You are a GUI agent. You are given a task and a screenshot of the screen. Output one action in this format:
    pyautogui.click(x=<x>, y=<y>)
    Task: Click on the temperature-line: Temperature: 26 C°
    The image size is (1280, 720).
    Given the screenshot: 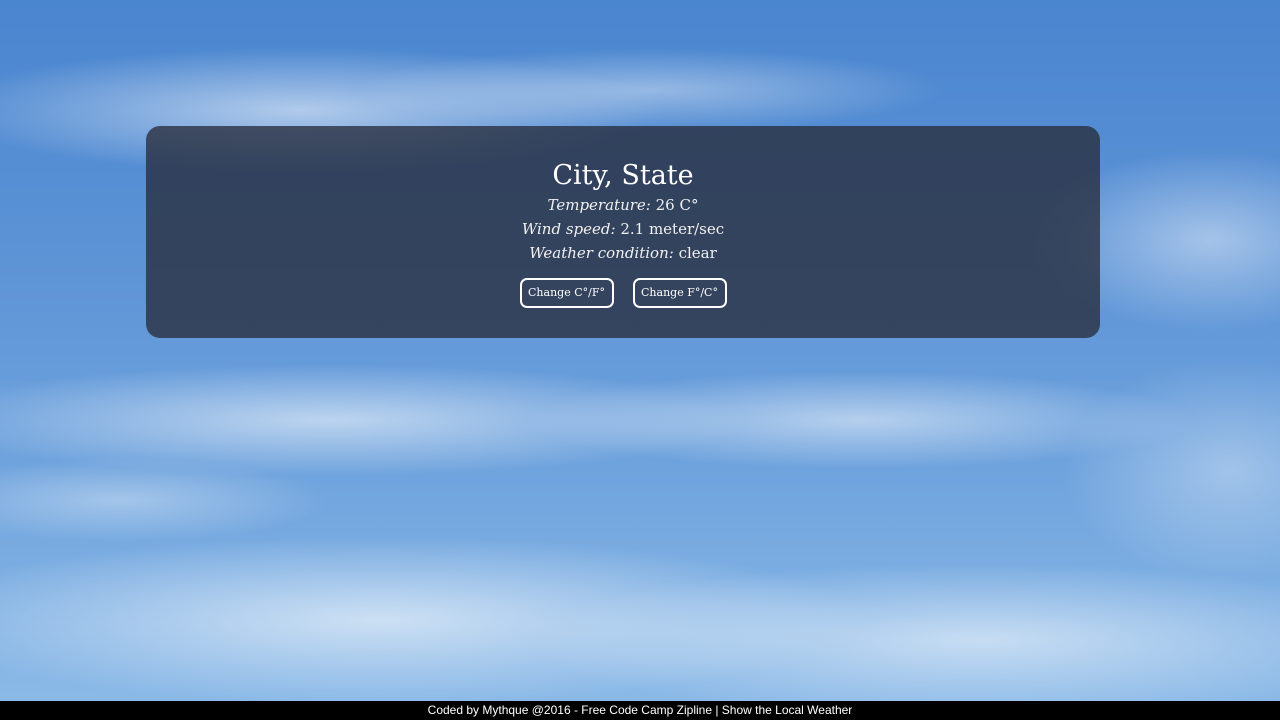 What is the action you would take?
    pyautogui.click(x=623, y=205)
    